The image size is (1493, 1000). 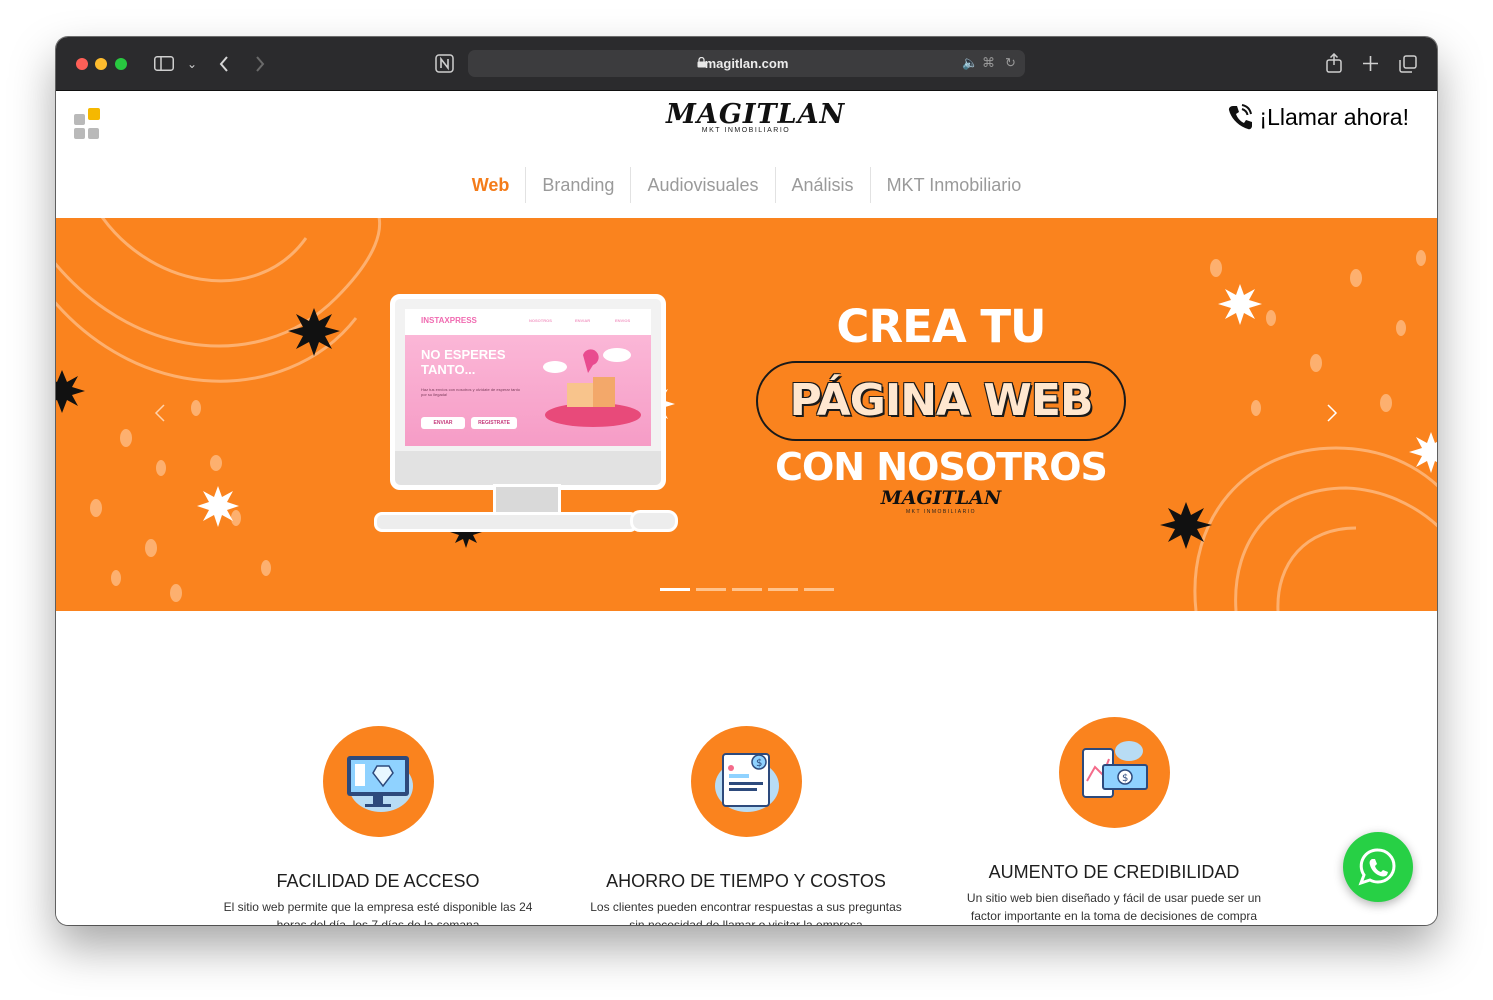 What do you see at coordinates (491, 185) in the screenshot?
I see `nav-item-web: Web` at bounding box center [491, 185].